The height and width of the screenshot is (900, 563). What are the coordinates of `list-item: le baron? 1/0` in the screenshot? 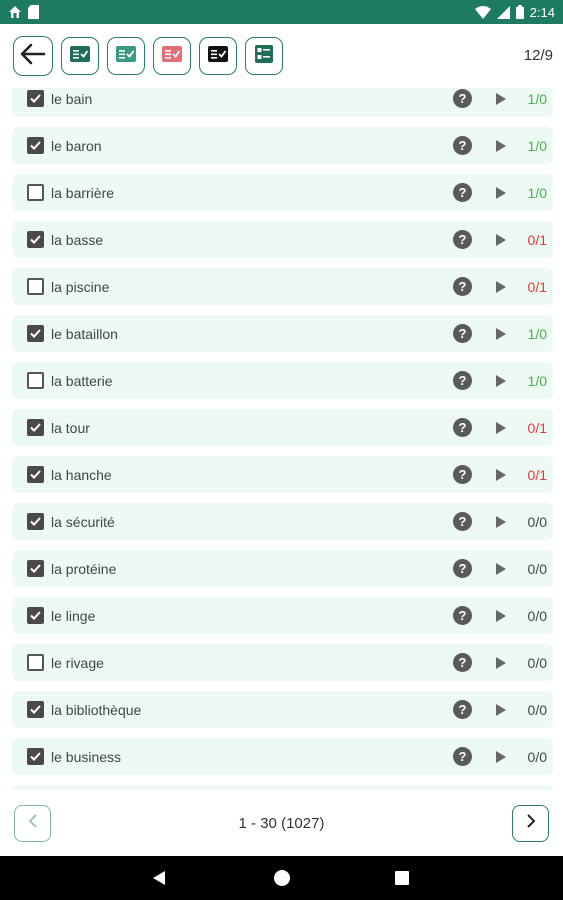 It's located at (282, 145).